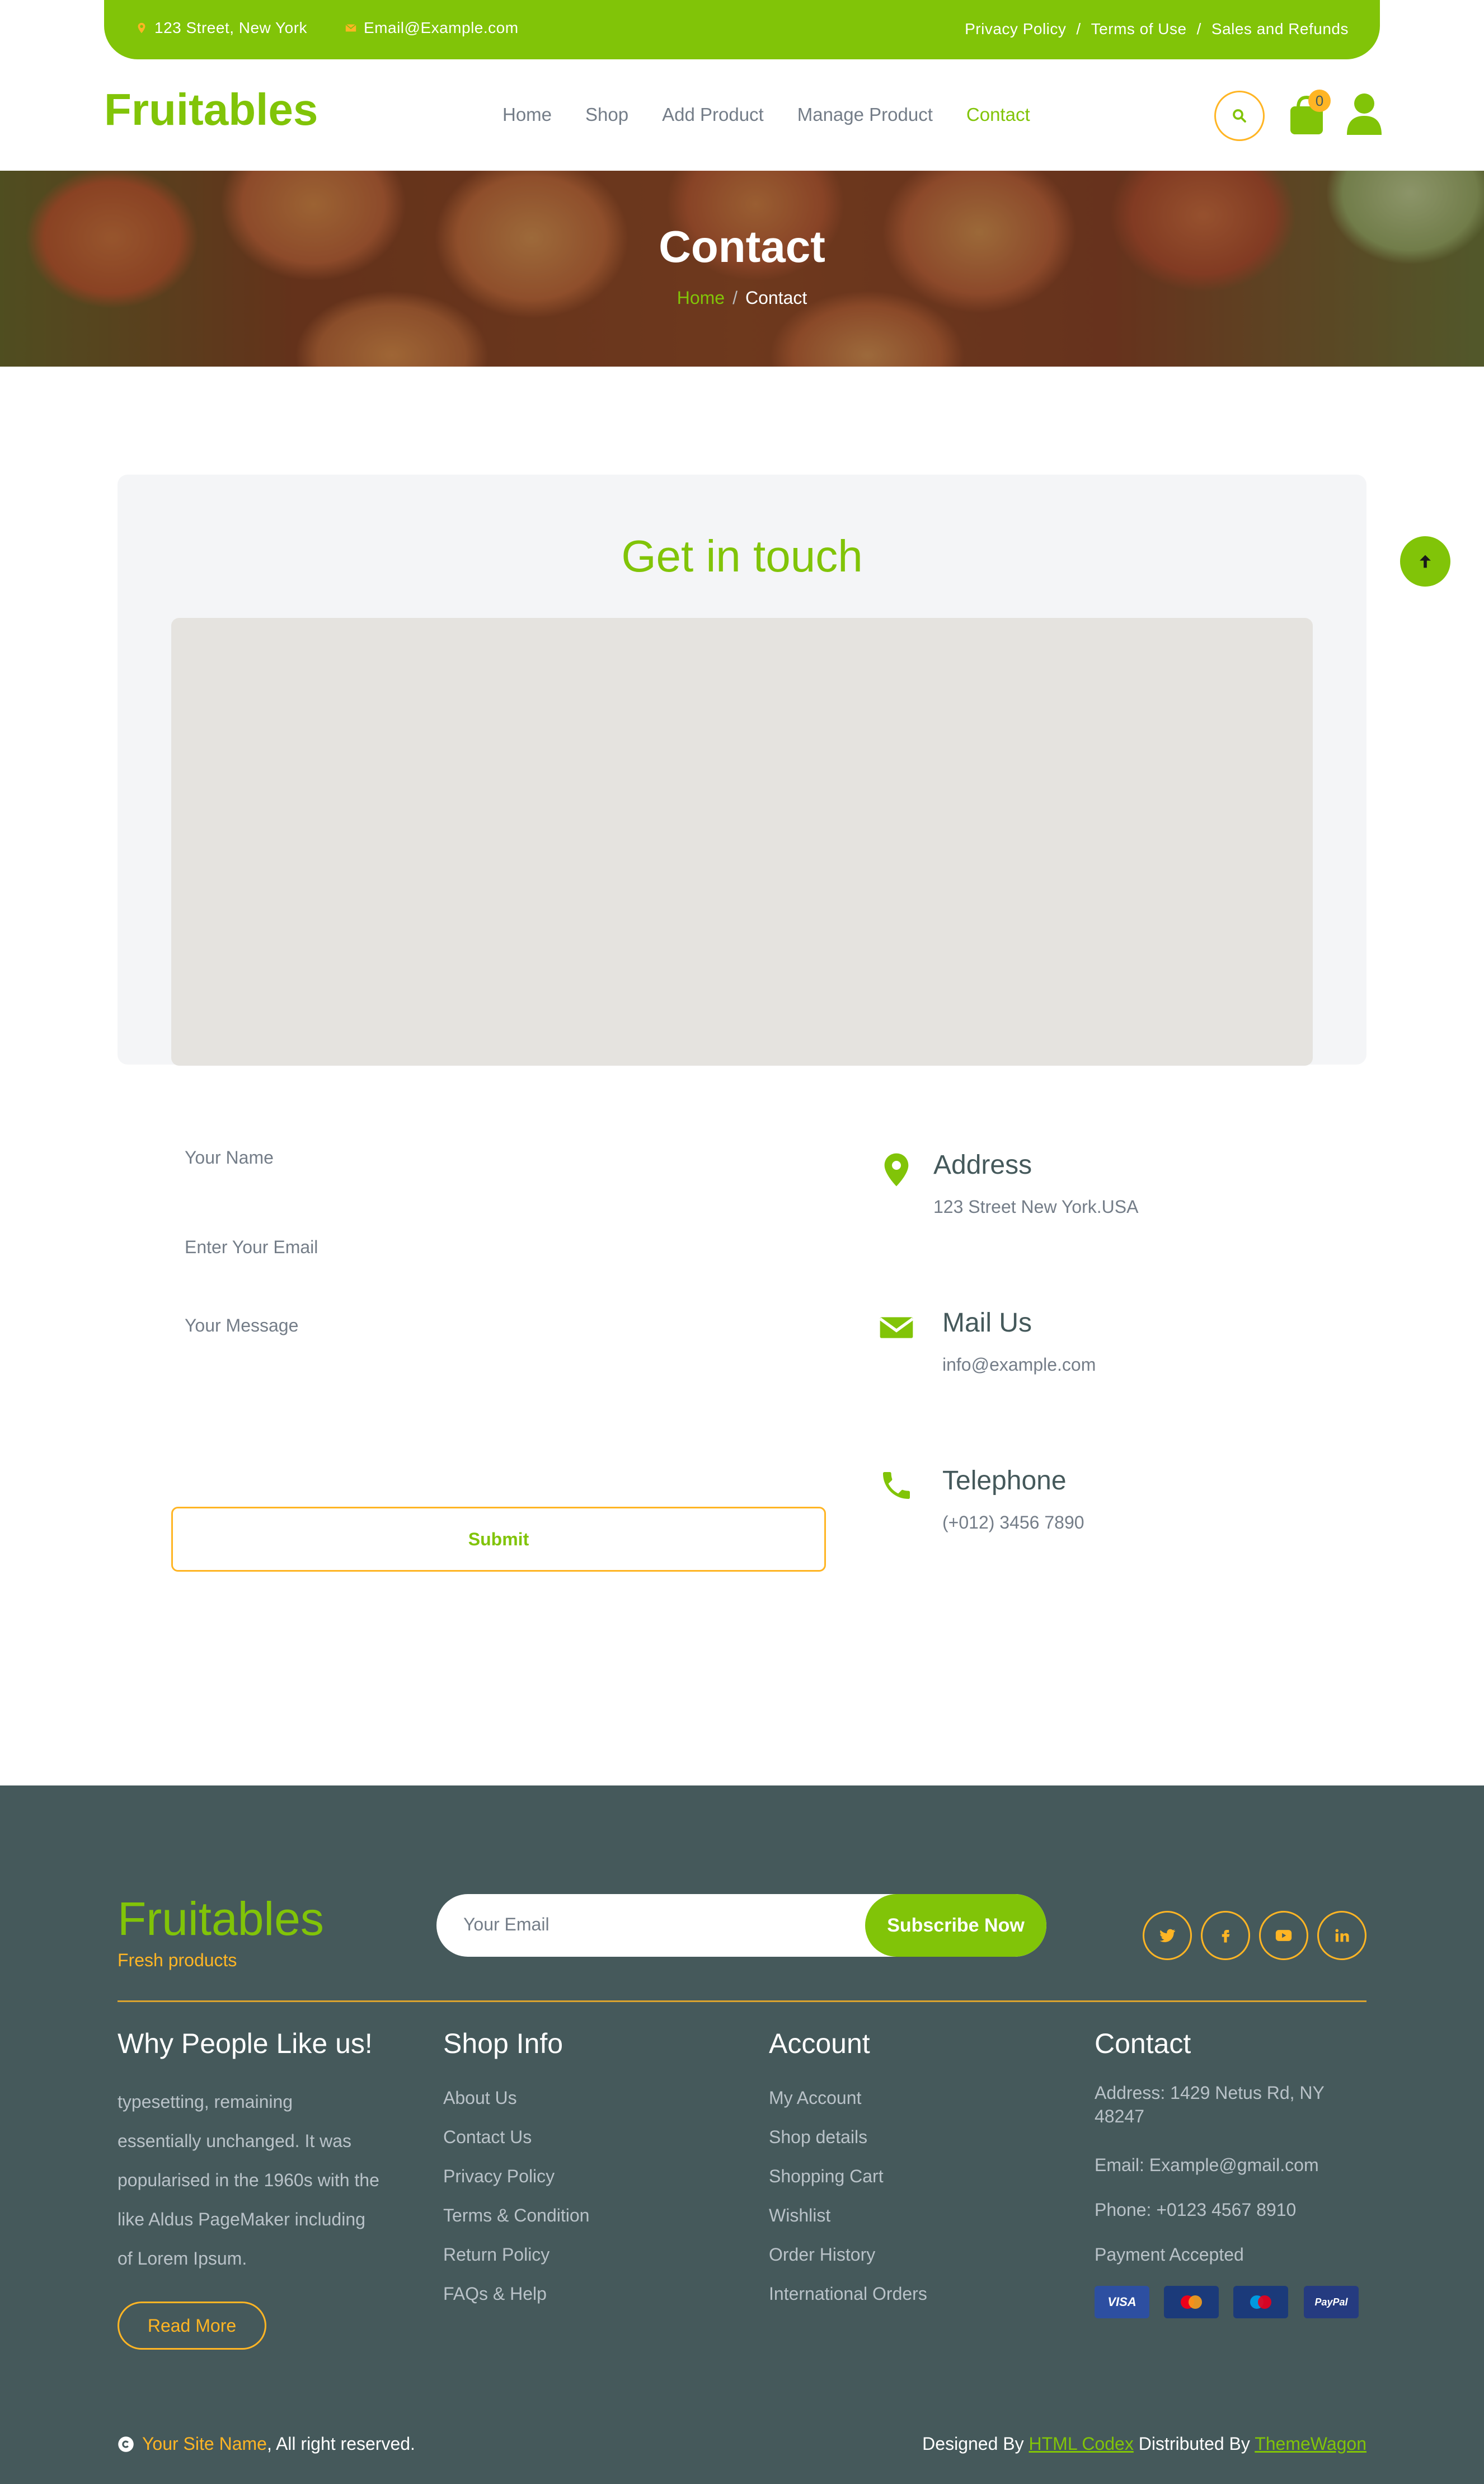 This screenshot has width=1484, height=2484. What do you see at coordinates (204, 2444) in the screenshot?
I see `site-name-link: Your Site Name` at bounding box center [204, 2444].